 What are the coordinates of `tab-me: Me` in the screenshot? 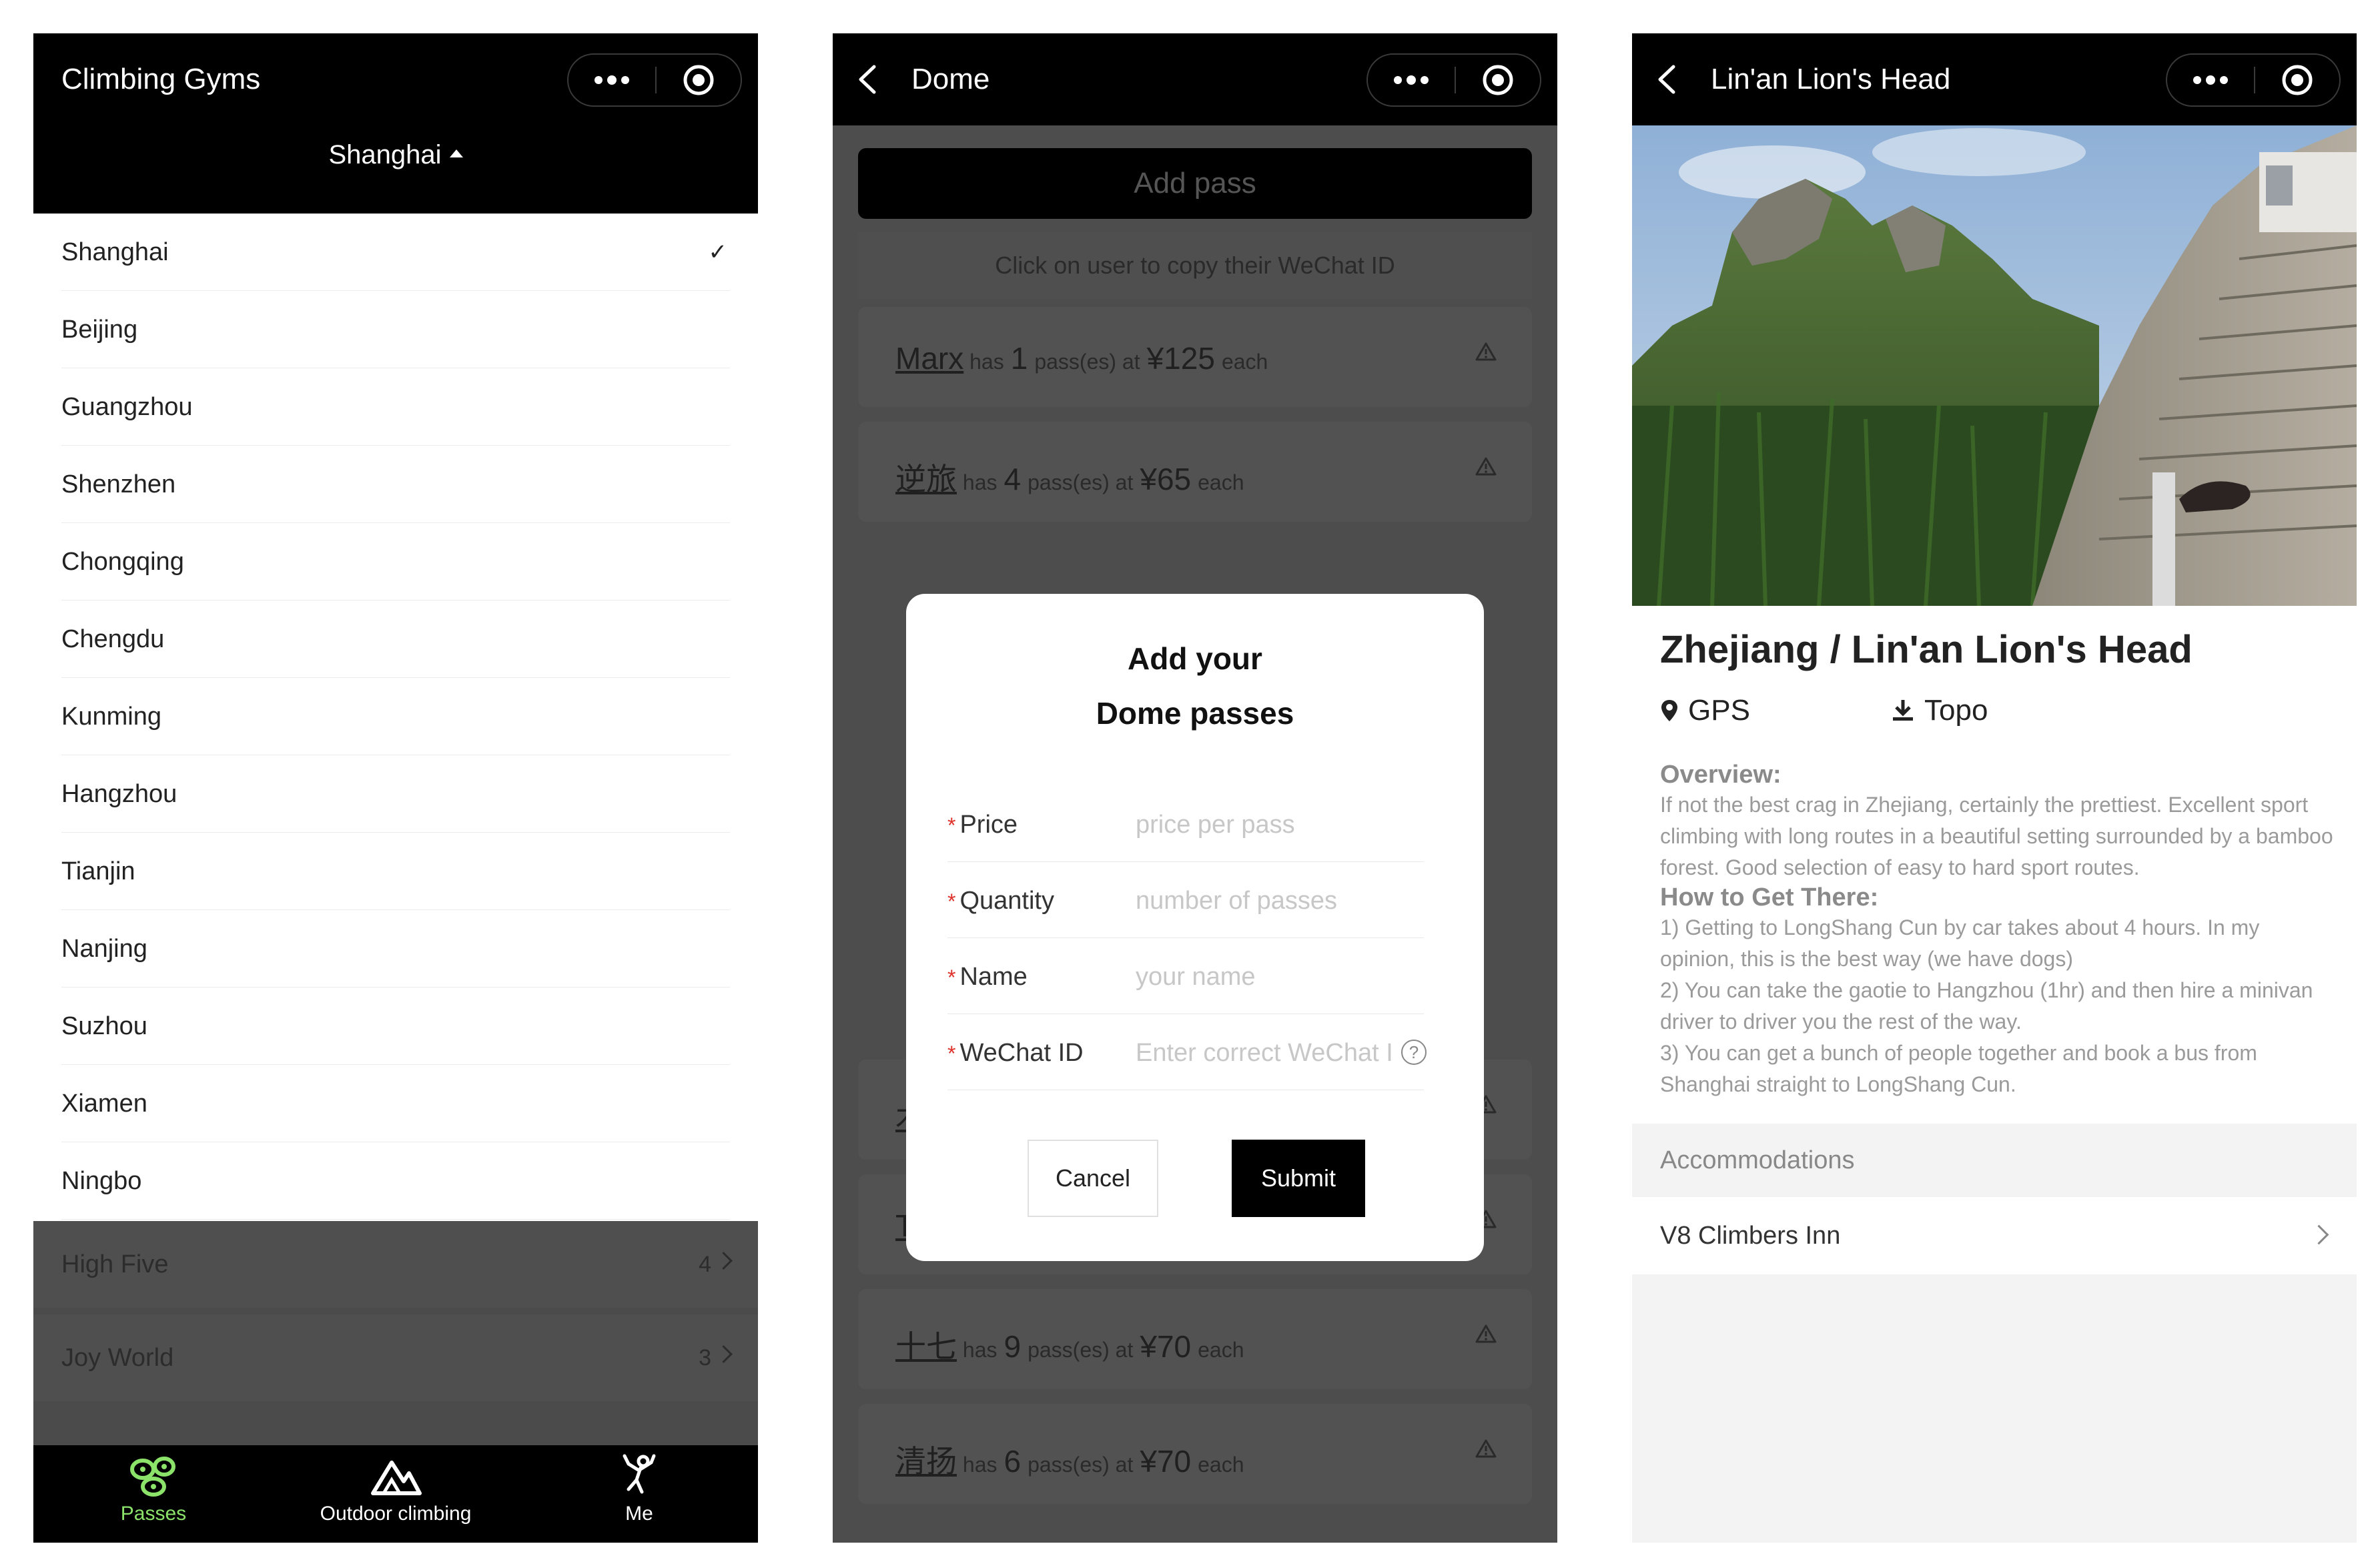 It's located at (639, 1494).